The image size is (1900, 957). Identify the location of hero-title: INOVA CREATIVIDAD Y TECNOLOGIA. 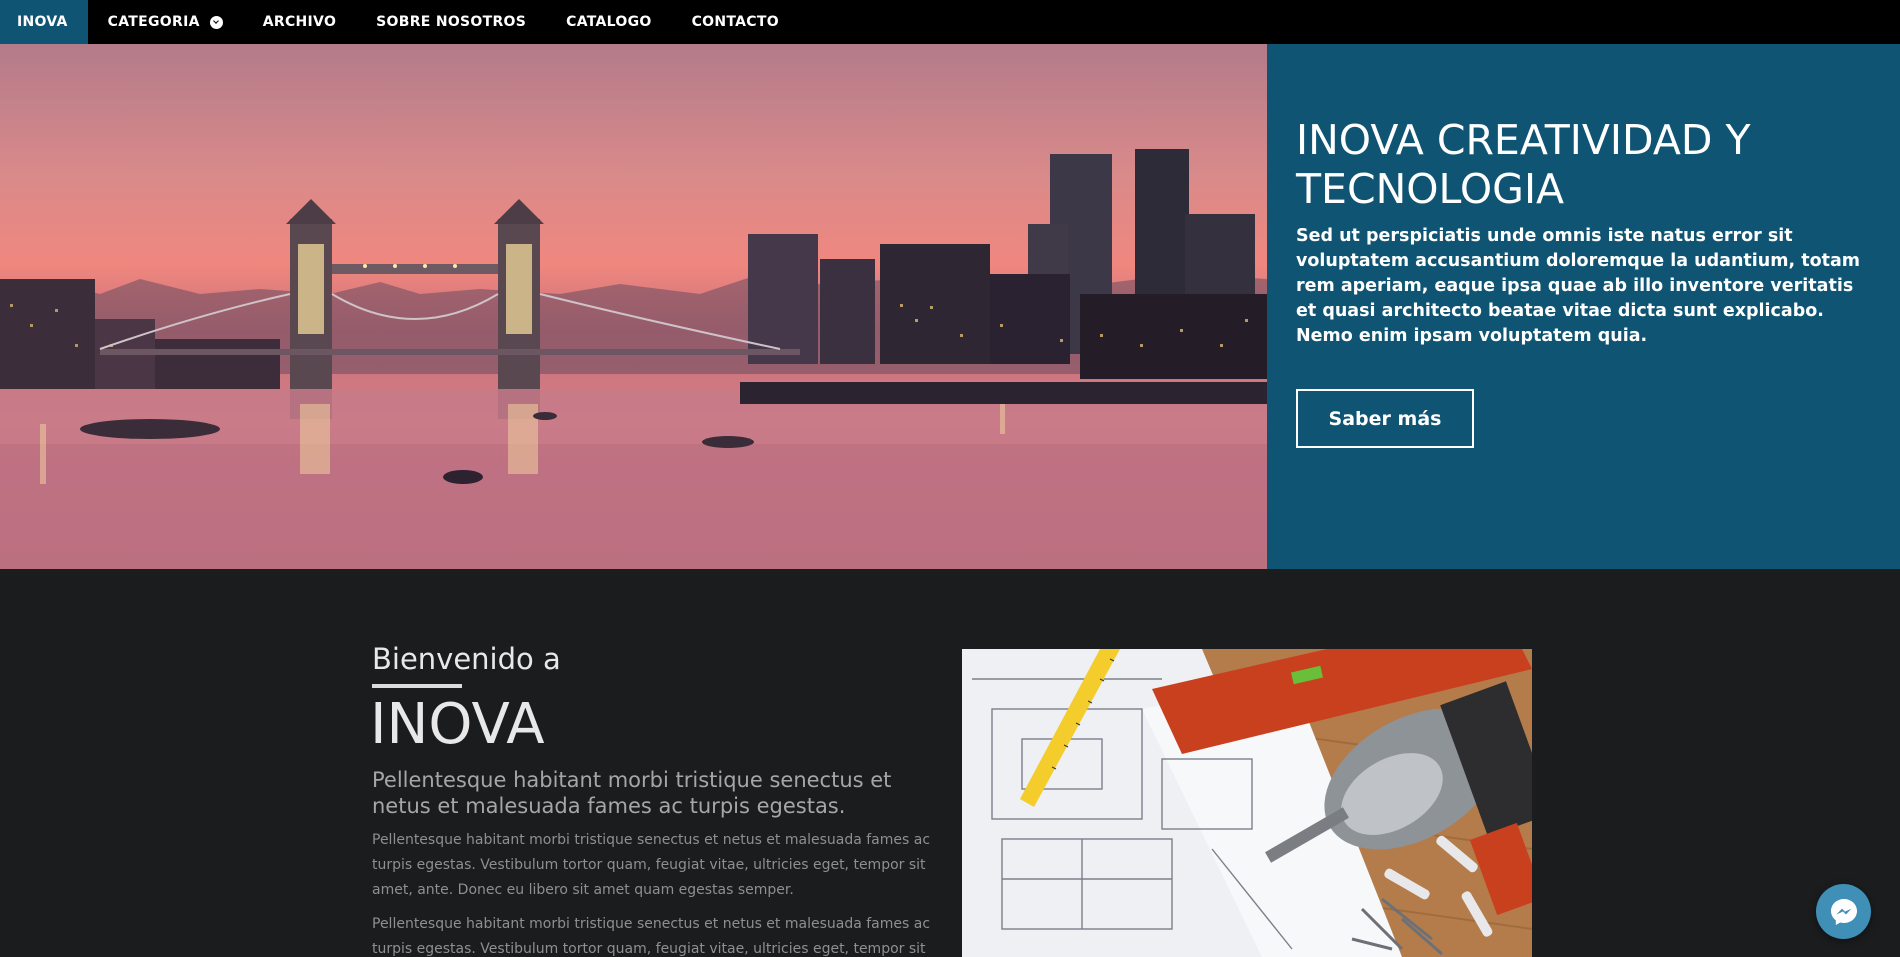
(1523, 164).